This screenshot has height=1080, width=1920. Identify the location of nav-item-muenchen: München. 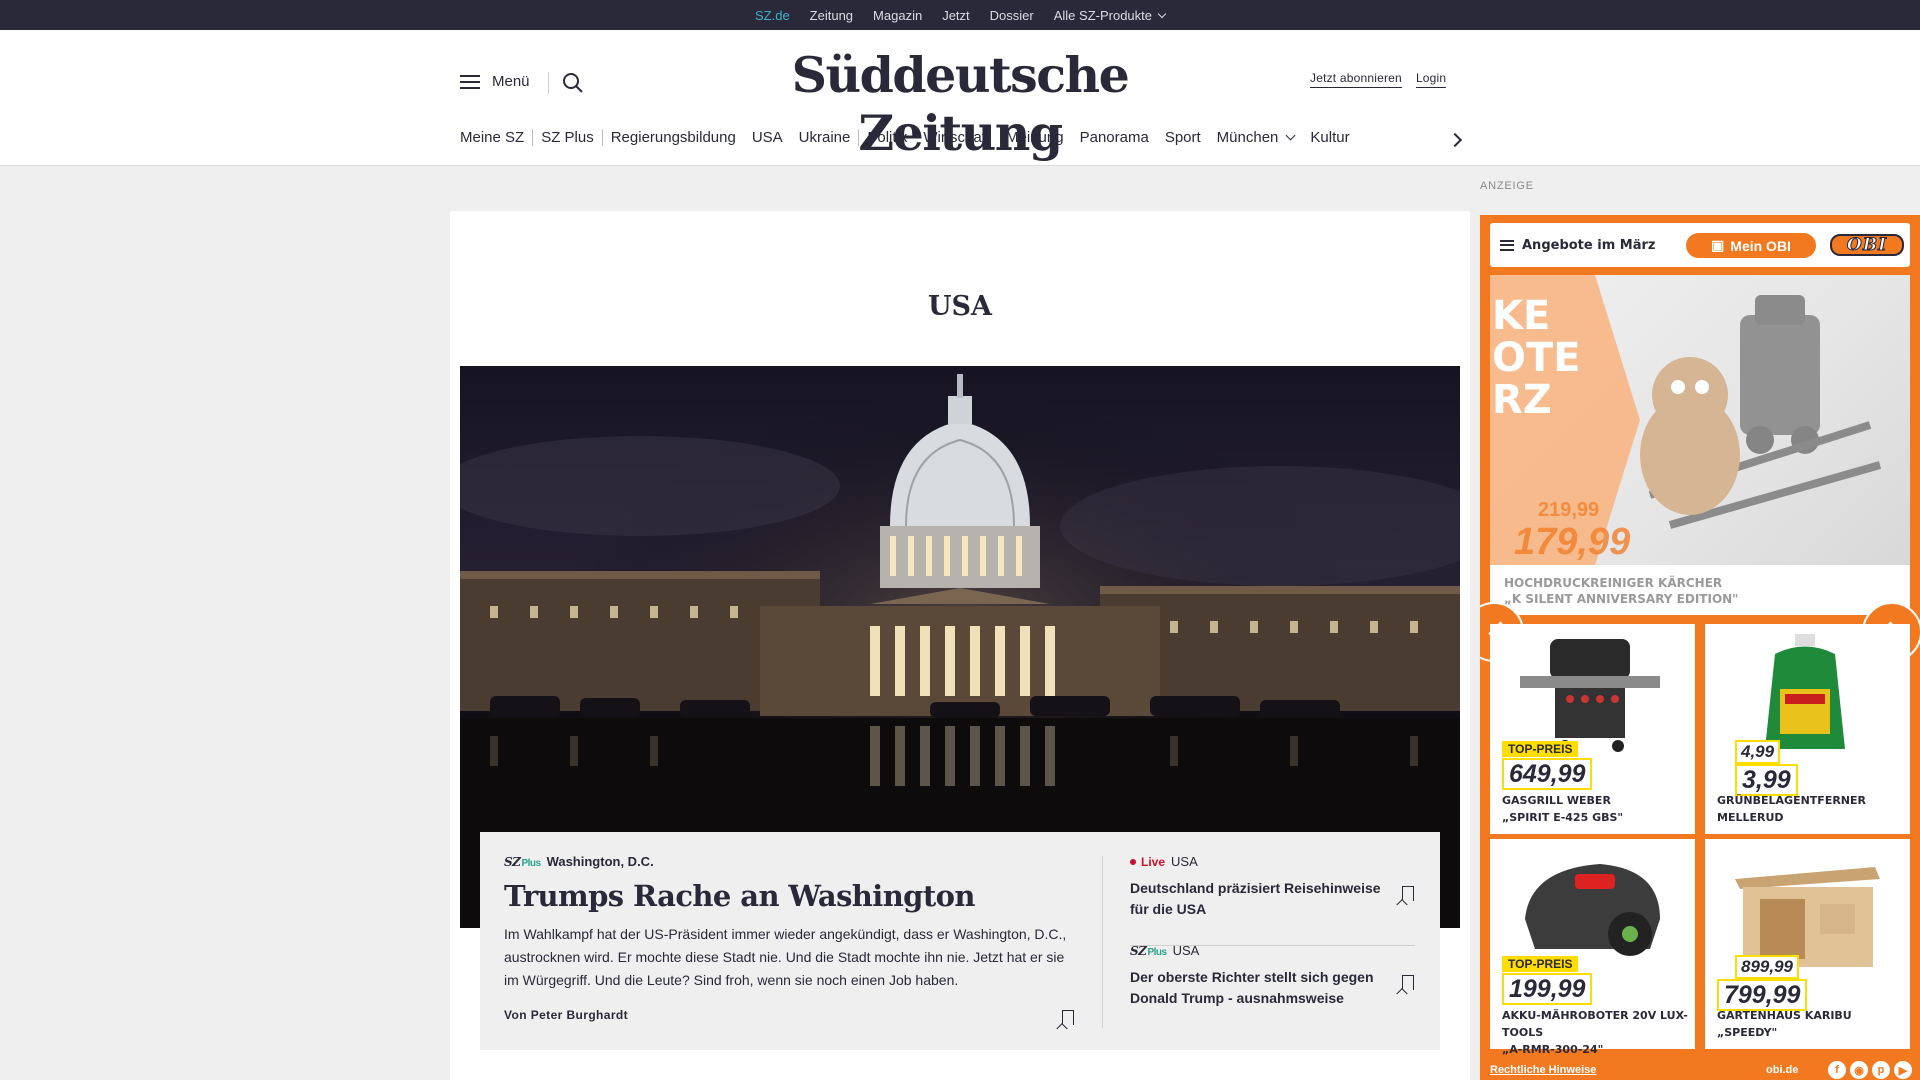
(1256, 137).